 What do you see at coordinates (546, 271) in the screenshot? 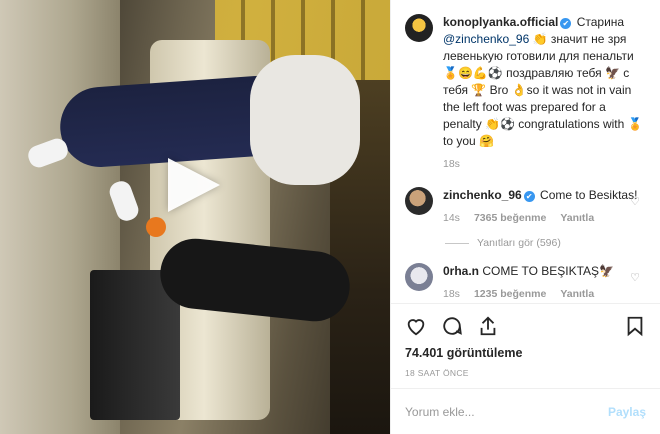
I see `comment-text: COME TO BEŞIKTAŞ🦅` at bounding box center [546, 271].